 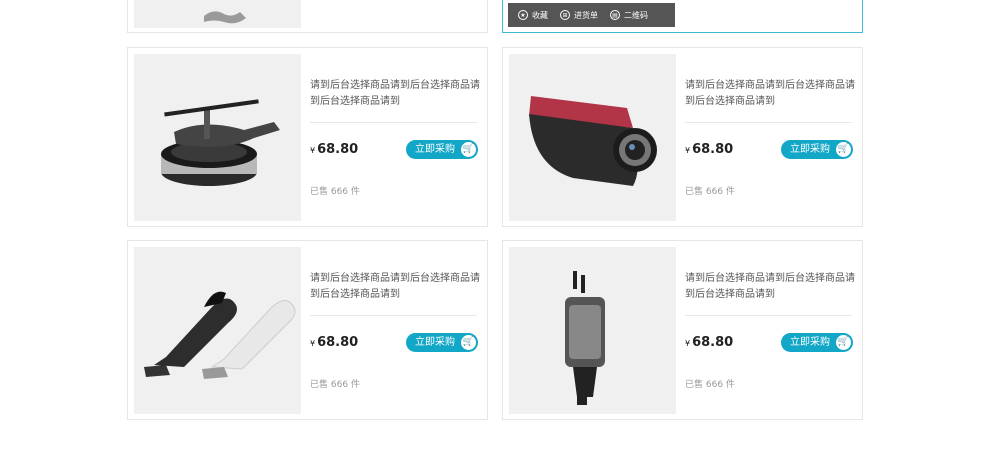 I want to click on qrcode-button: ▤ 二维码, so click(x=629, y=15).